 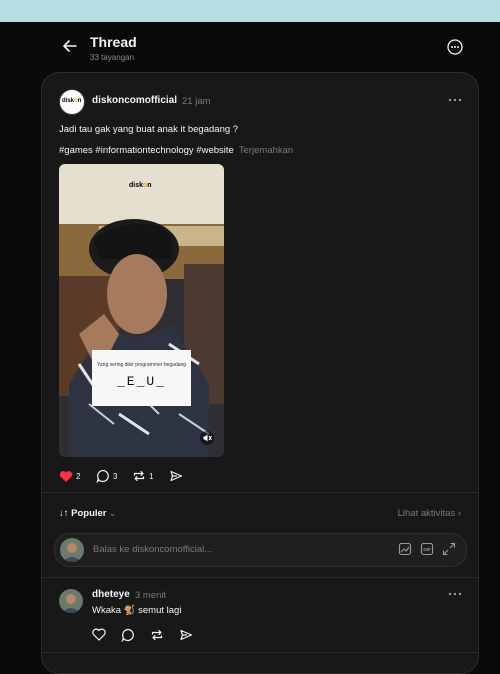 I want to click on heart-icon, so click(x=99, y=634).